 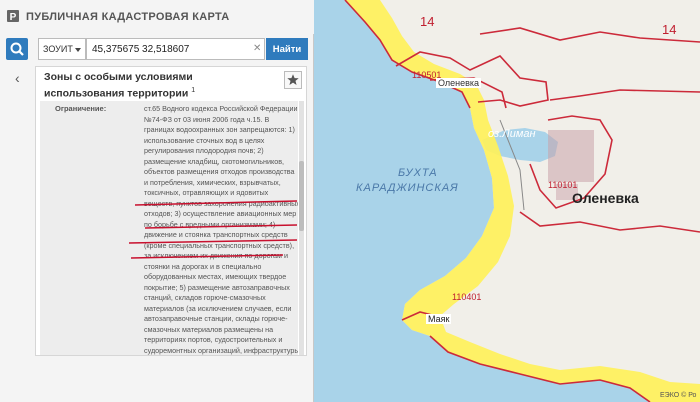 What do you see at coordinates (128, 17) in the screenshot?
I see `app-title: ПУБЛИЧНАЯ КАДАСТРОВАЯ КАРТА` at bounding box center [128, 17].